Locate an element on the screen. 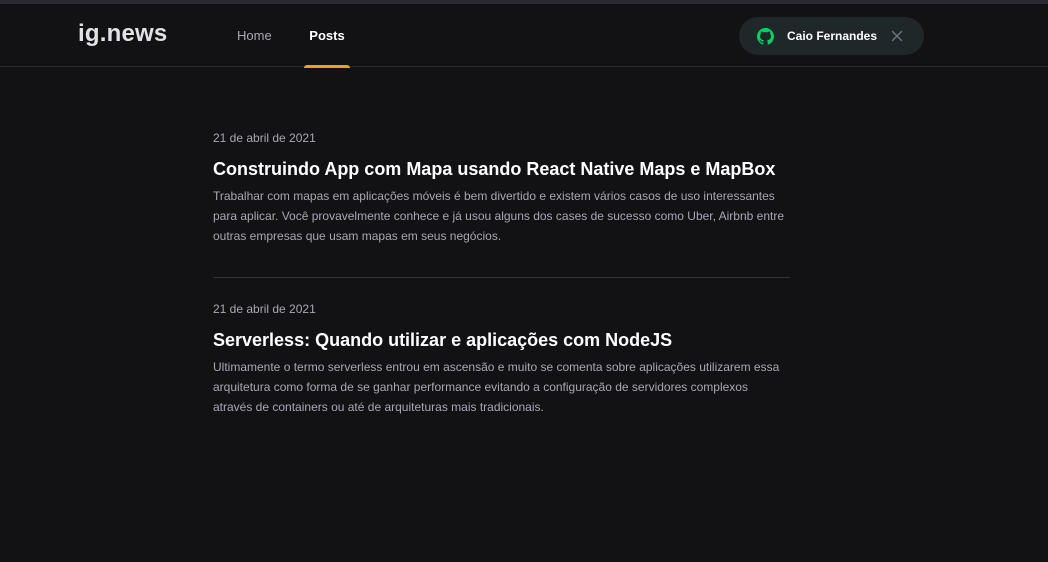 This screenshot has height=562, width=1048. user-name: Caio Fernandes is located at coordinates (832, 36).